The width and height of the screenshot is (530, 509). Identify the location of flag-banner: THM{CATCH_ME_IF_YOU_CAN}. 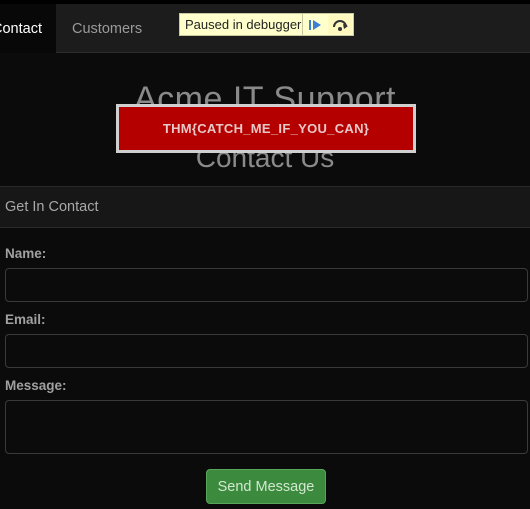
(266, 128).